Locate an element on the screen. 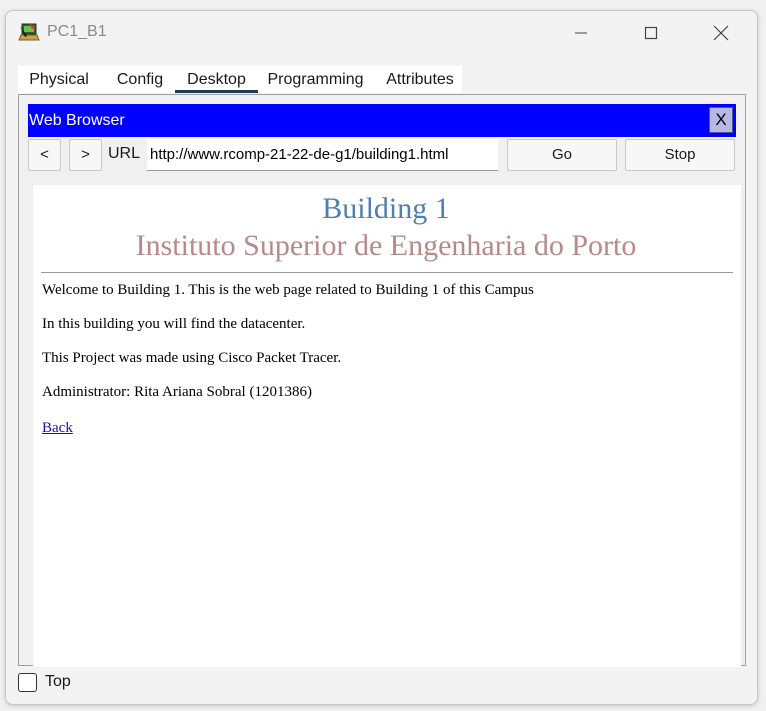 This screenshot has height=711, width=766. minimize-button is located at coordinates (581, 33).